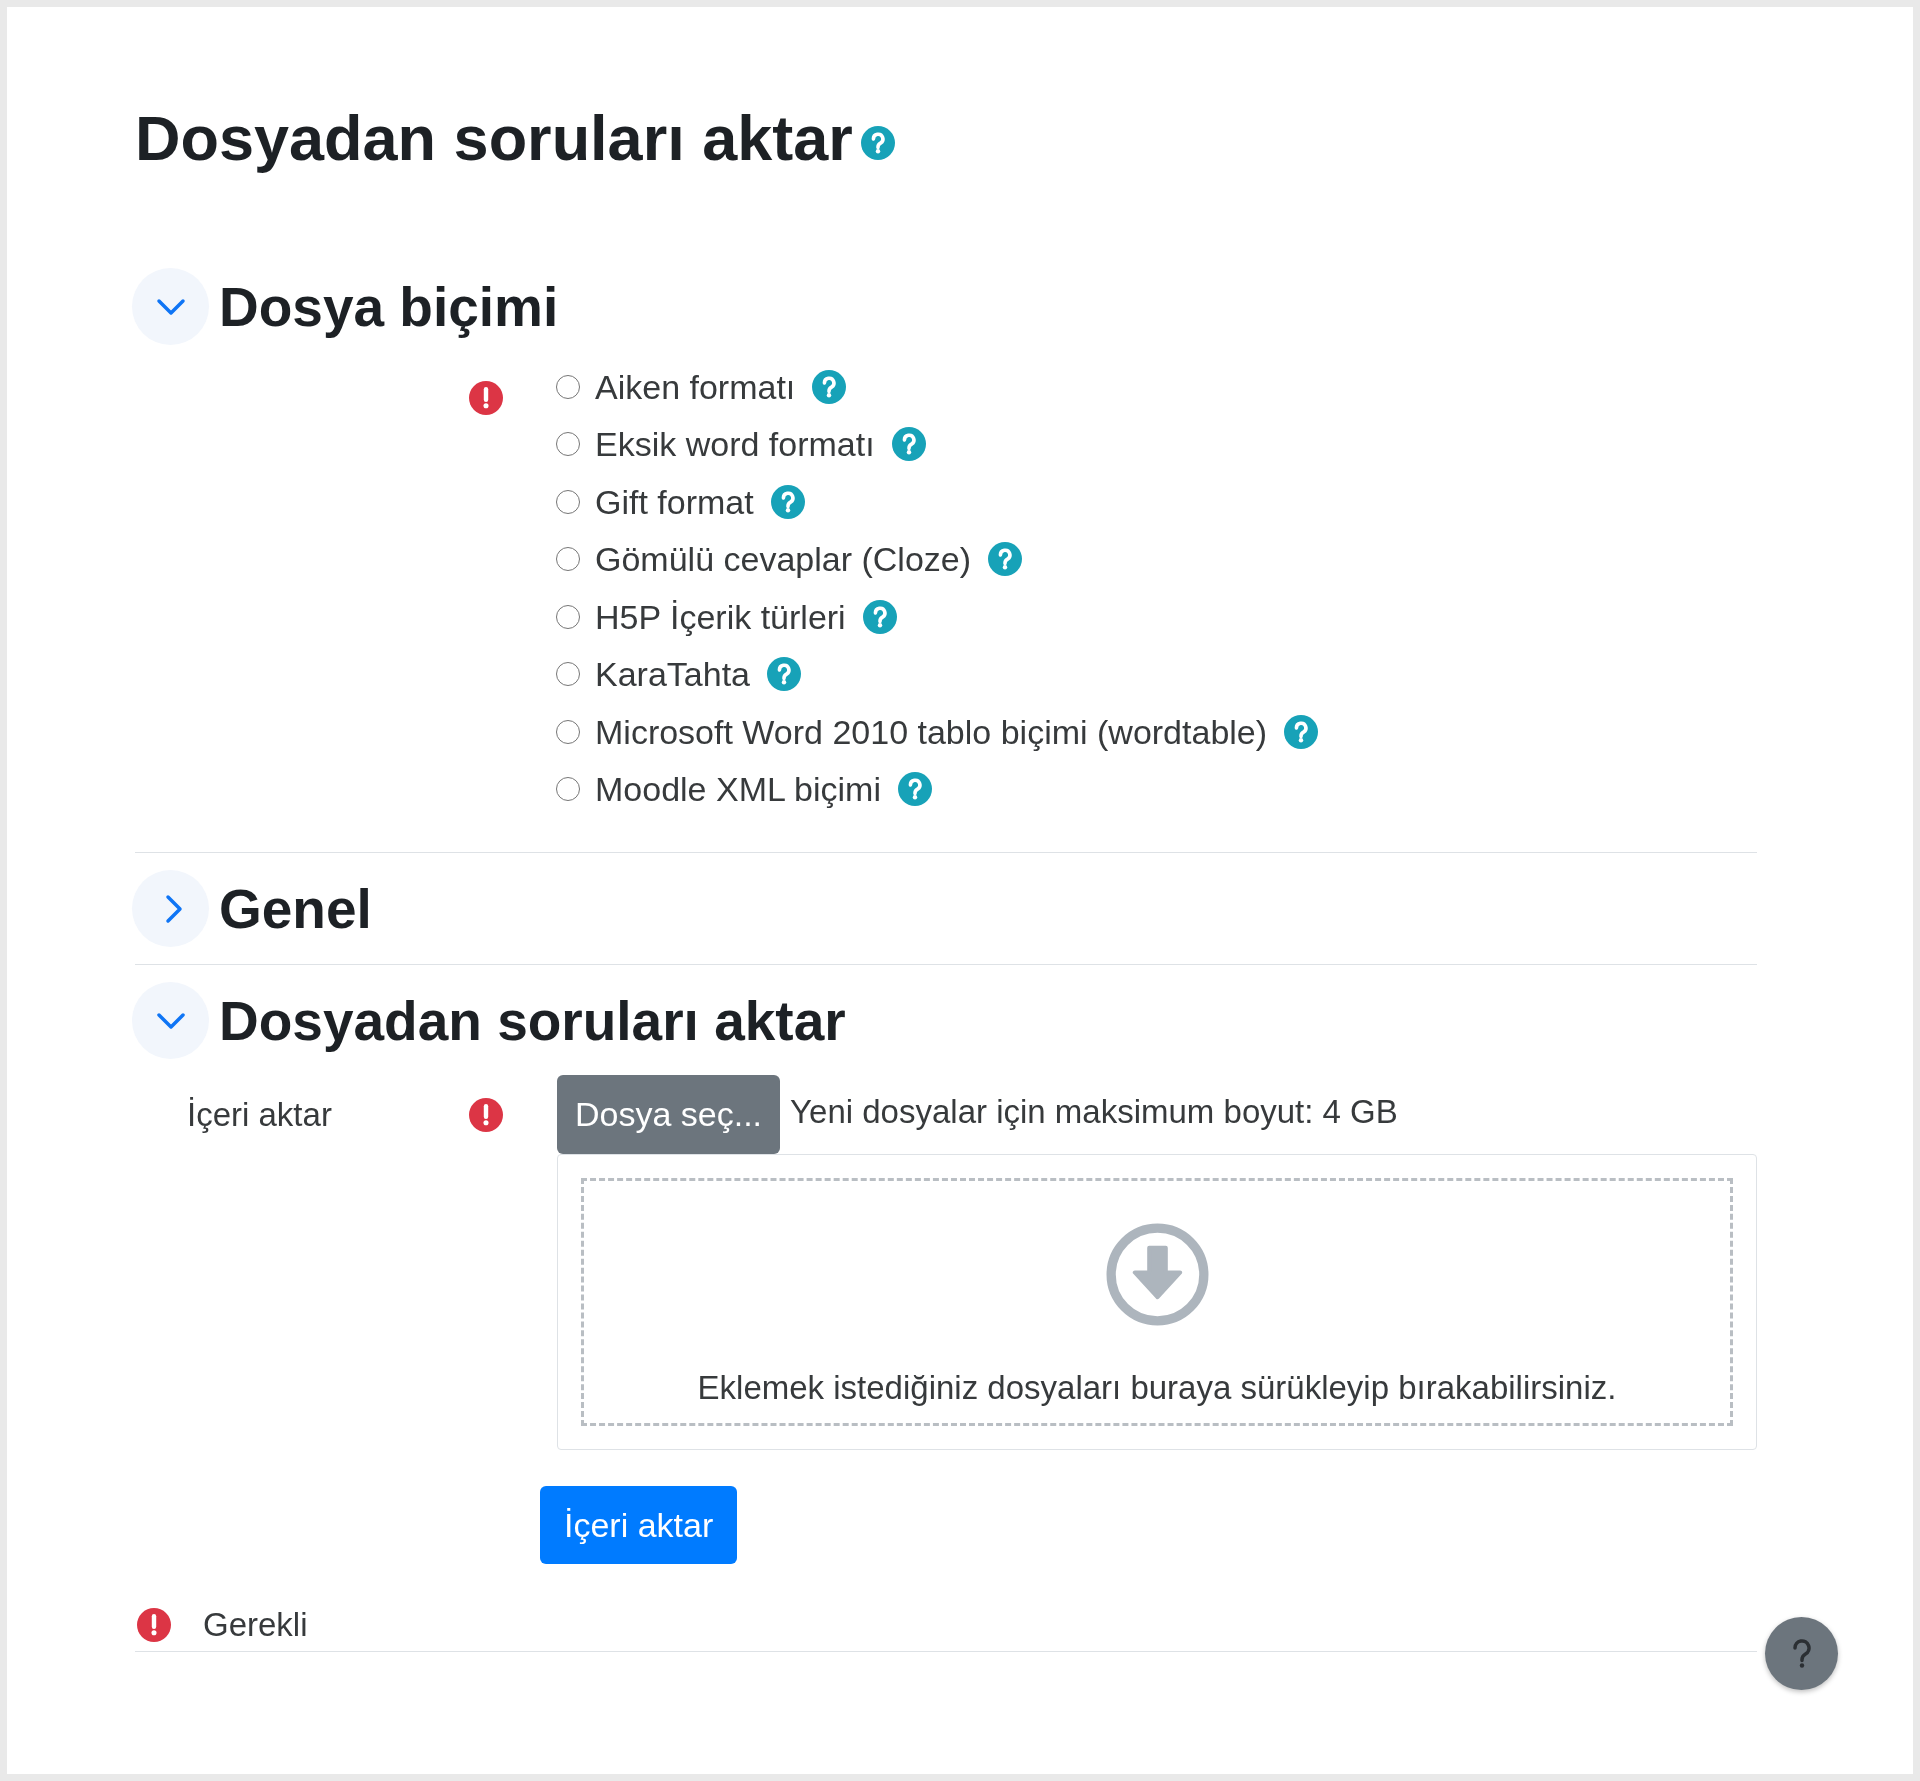 This screenshot has height=1781, width=1920. I want to click on field-label: İçeri aktar, so click(259, 1114).